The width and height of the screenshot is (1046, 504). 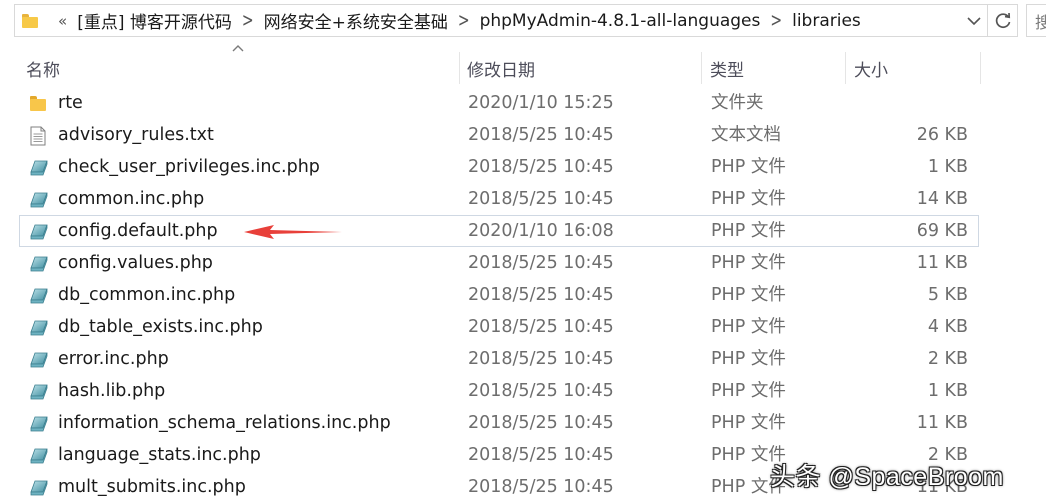 I want to click on breadcrumb-item: phpMyAdmin-4.8.1-all-languages, so click(x=620, y=21).